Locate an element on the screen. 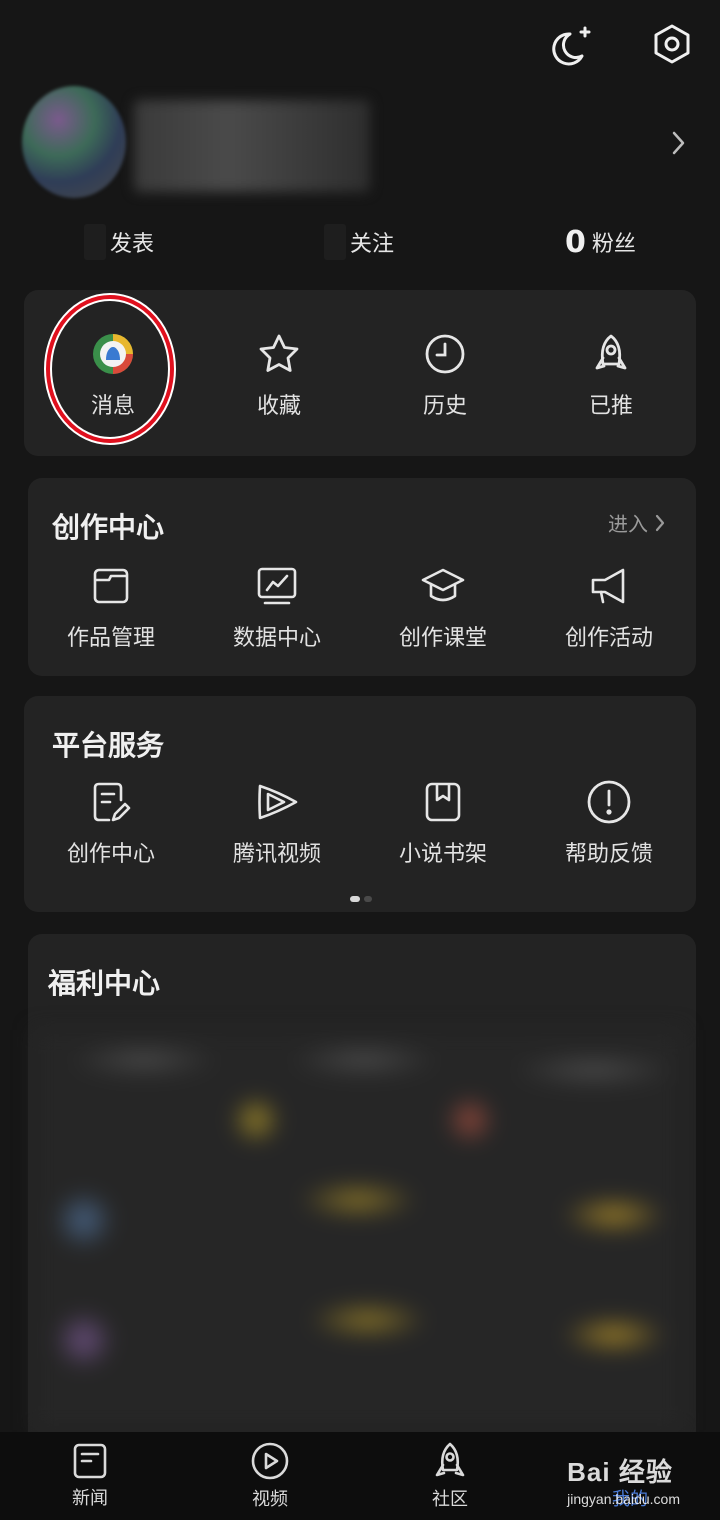  moon-sparkle-icon is located at coordinates (571, 46).